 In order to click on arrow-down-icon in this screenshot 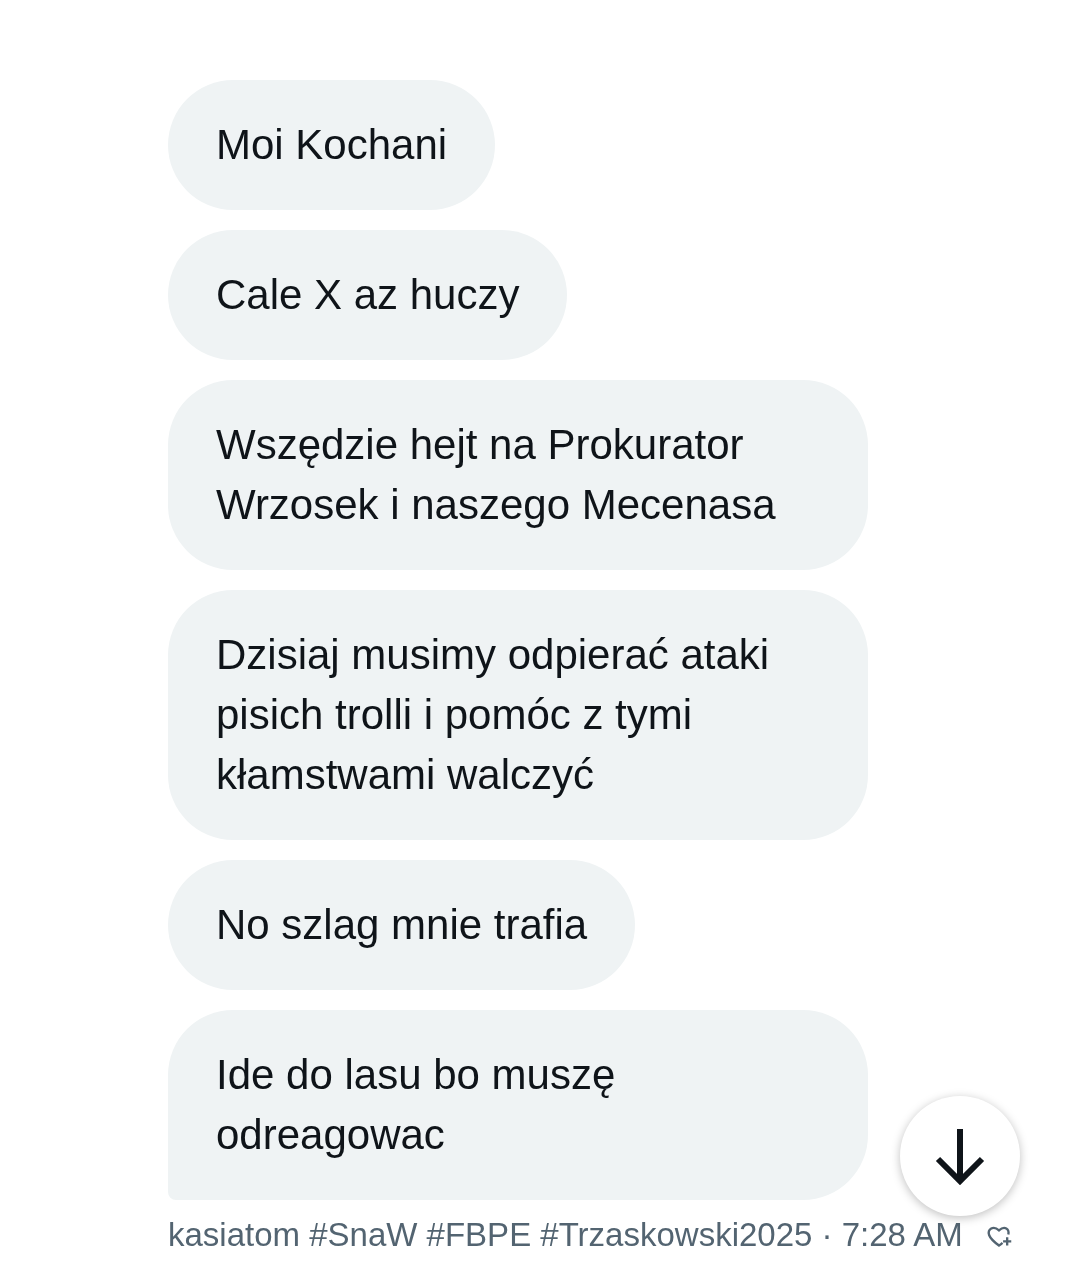, I will do `click(960, 1156)`.